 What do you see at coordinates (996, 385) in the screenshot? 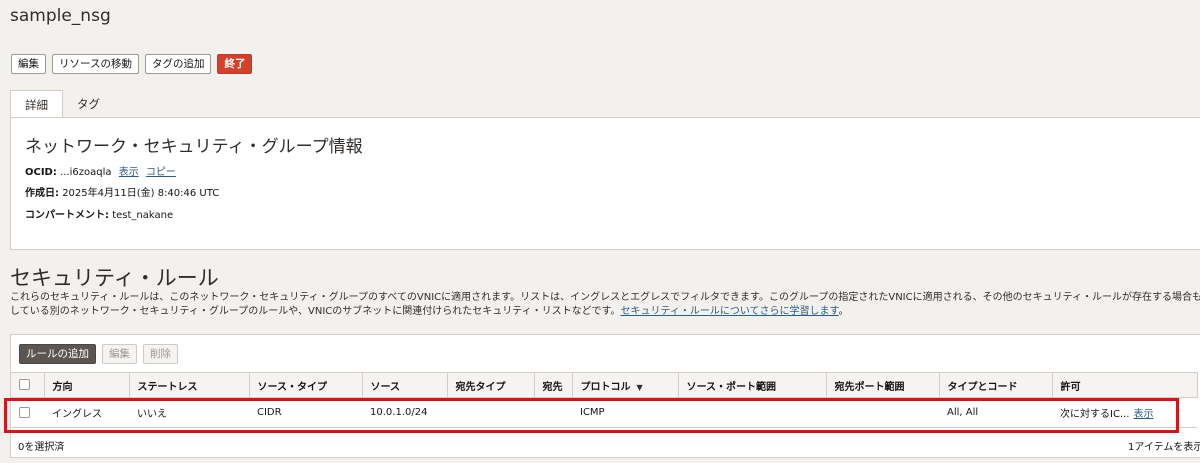
I see `column-header-type-code: タイプとコード` at bounding box center [996, 385].